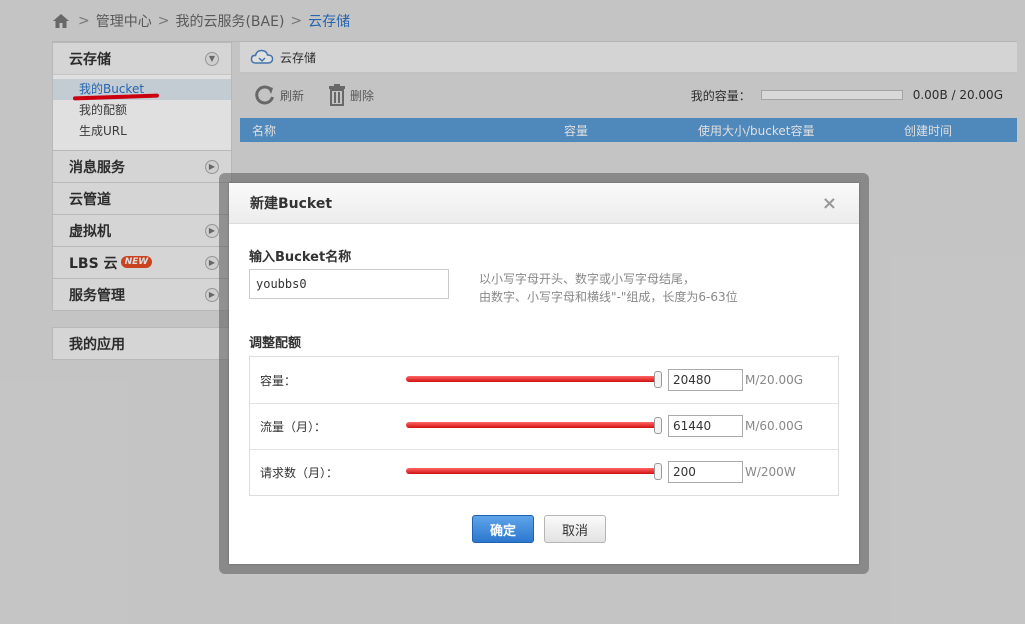 The height and width of the screenshot is (624, 1025). What do you see at coordinates (532, 471) in the screenshot?
I see `requests-slider` at bounding box center [532, 471].